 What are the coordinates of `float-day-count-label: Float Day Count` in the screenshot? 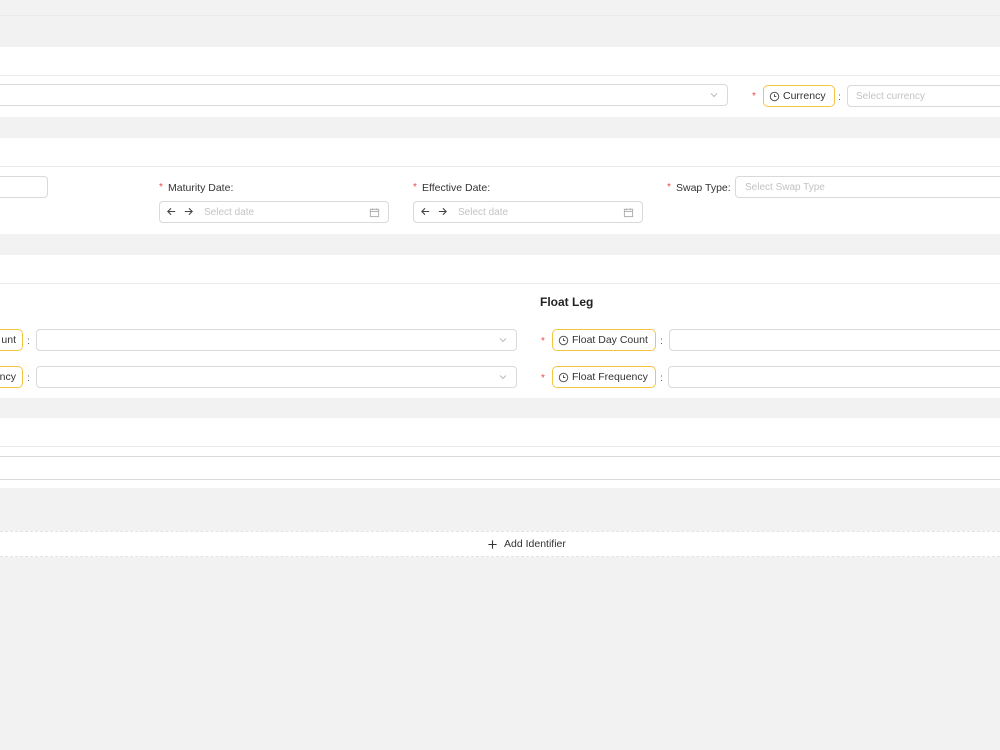 It's located at (610, 340).